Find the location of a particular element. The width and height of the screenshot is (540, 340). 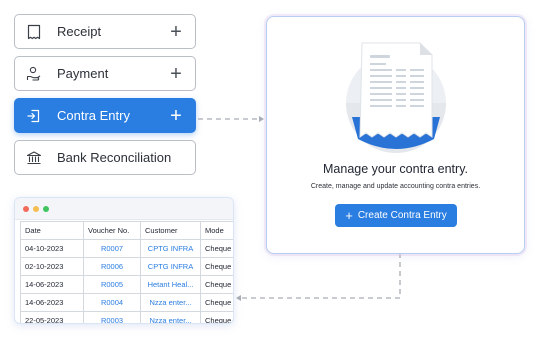

menu-item-payment: Payment + is located at coordinates (105, 73).